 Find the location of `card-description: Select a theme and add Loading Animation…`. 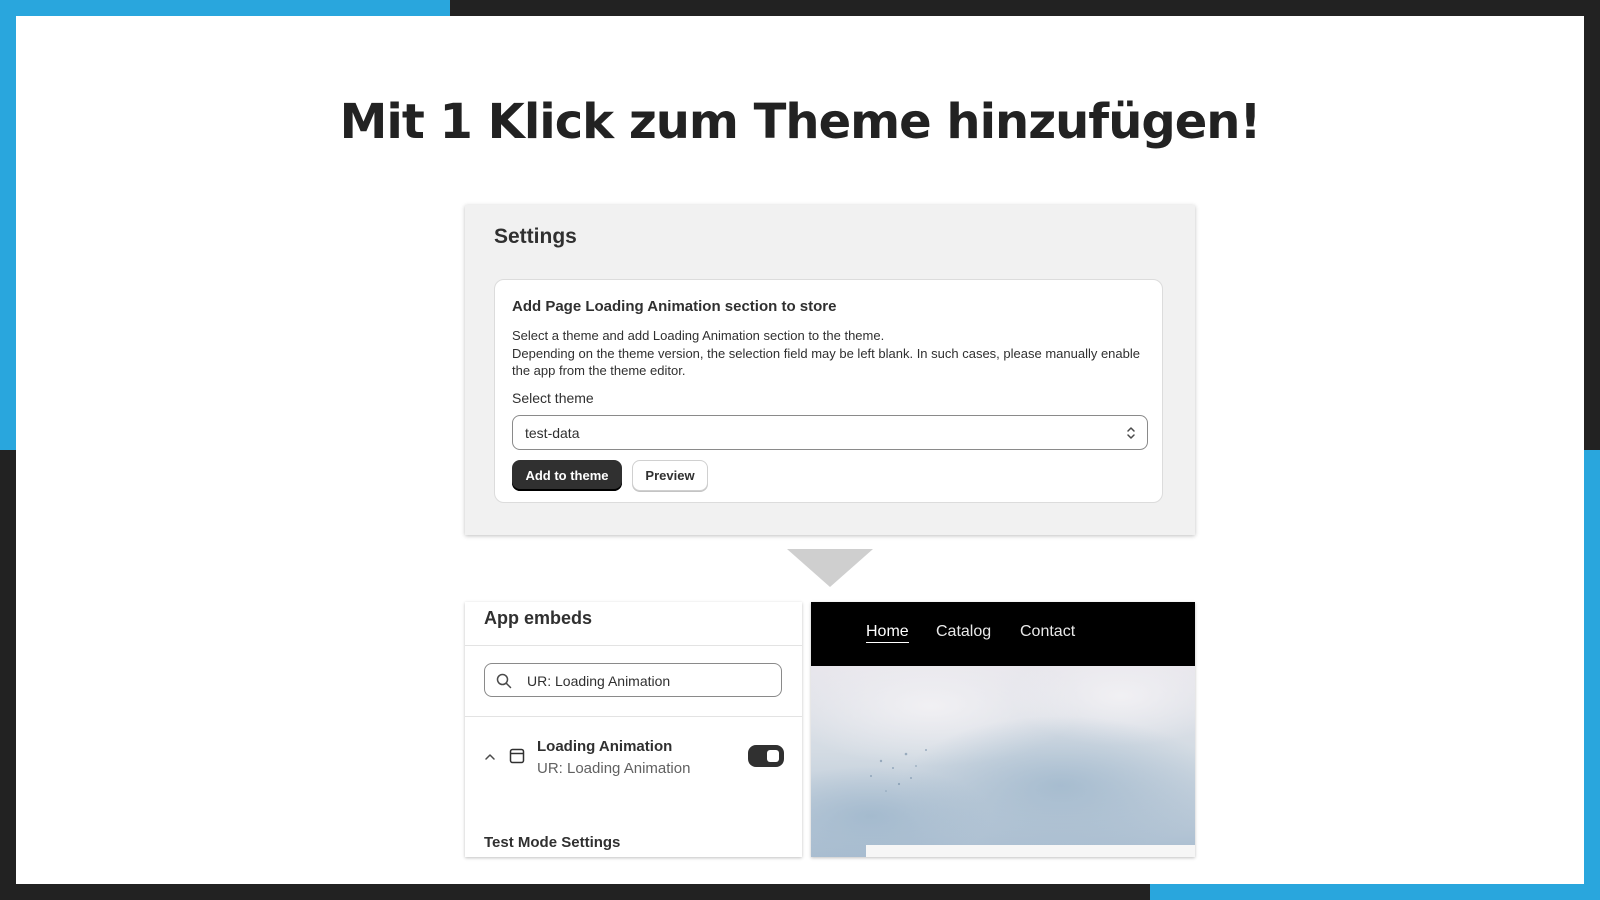

card-description: Select a theme and add Loading Animation… is located at coordinates (832, 353).